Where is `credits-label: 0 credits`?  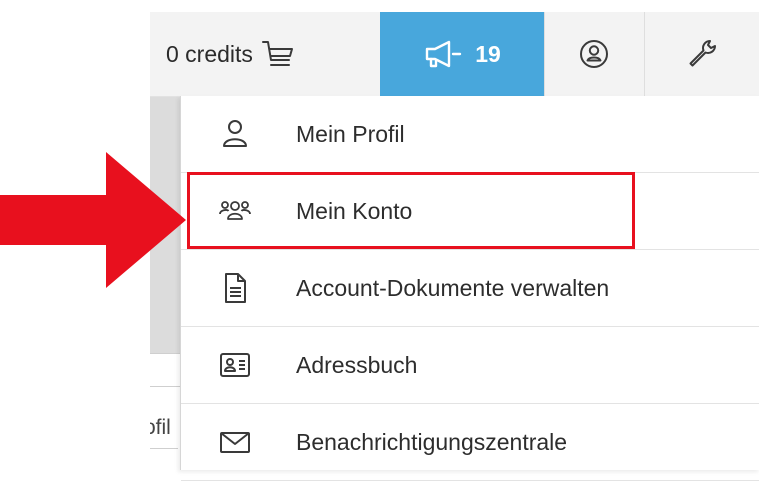
credits-label: 0 credits is located at coordinates (209, 53).